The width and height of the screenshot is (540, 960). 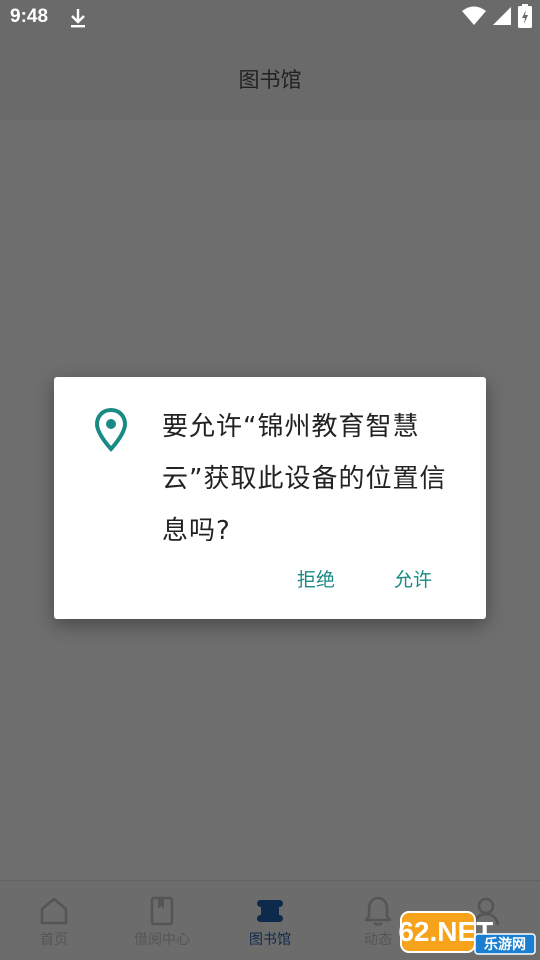 I want to click on allow-button: 允许, so click(x=413, y=578).